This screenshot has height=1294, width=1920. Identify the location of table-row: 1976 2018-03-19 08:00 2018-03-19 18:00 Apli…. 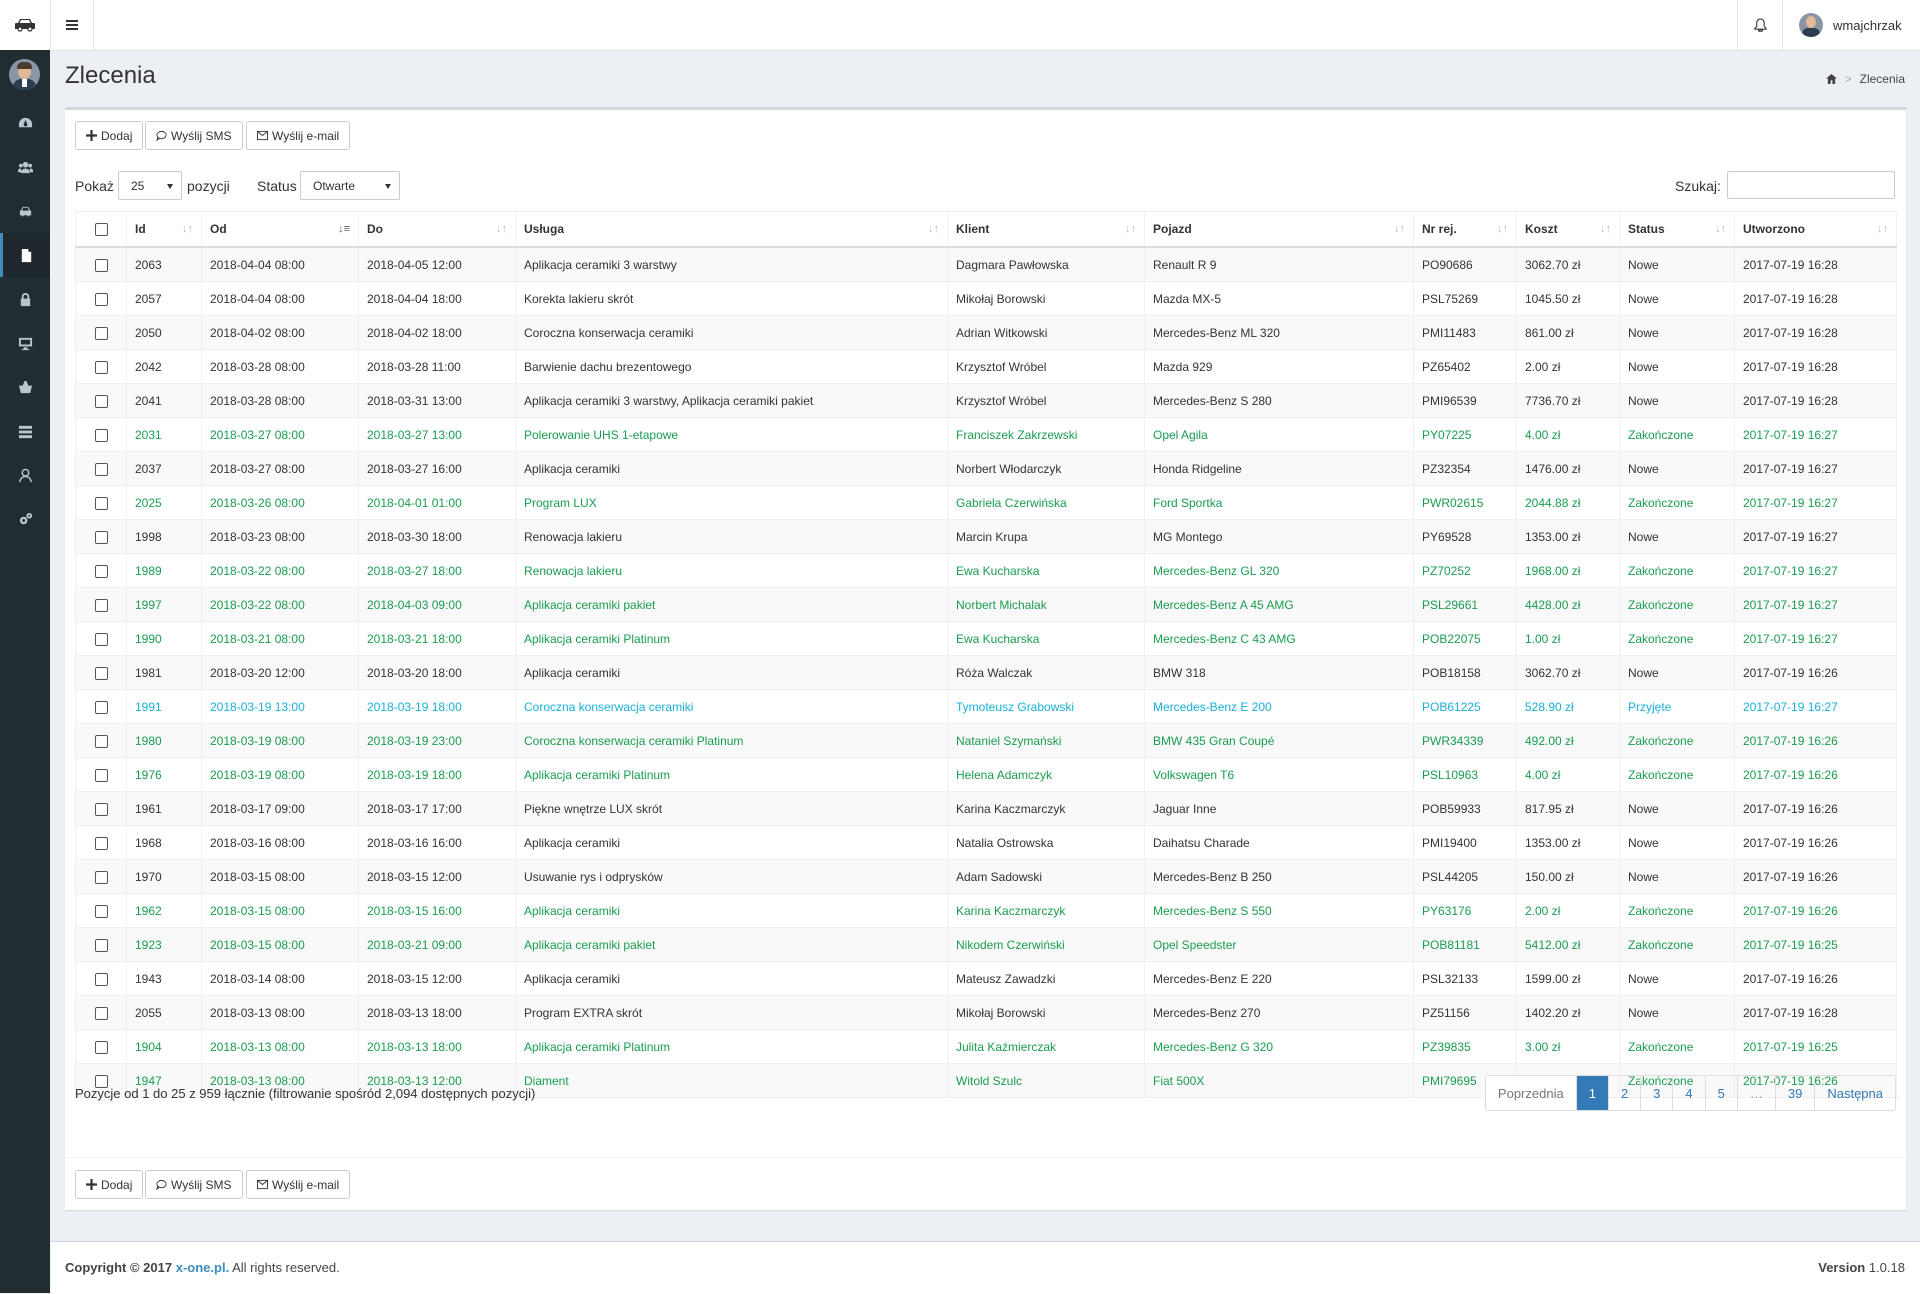
(986, 774).